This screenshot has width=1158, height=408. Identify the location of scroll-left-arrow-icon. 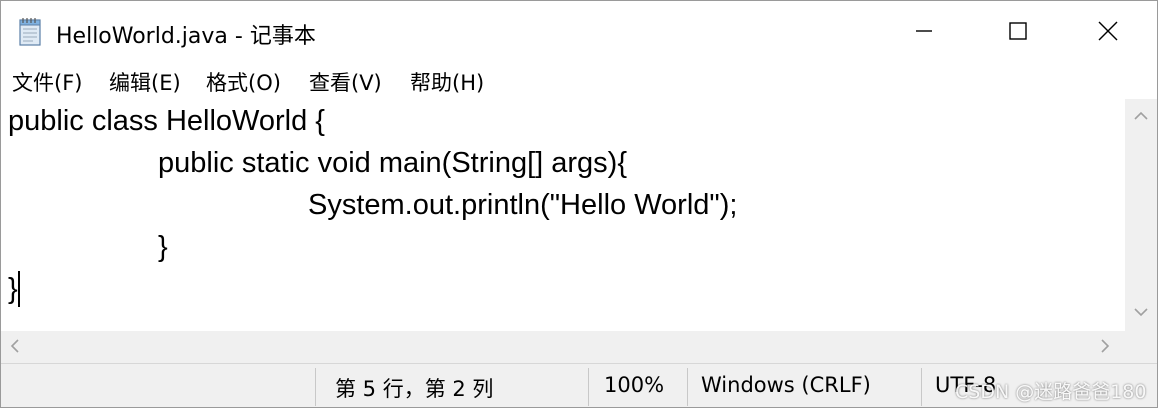
(15, 348).